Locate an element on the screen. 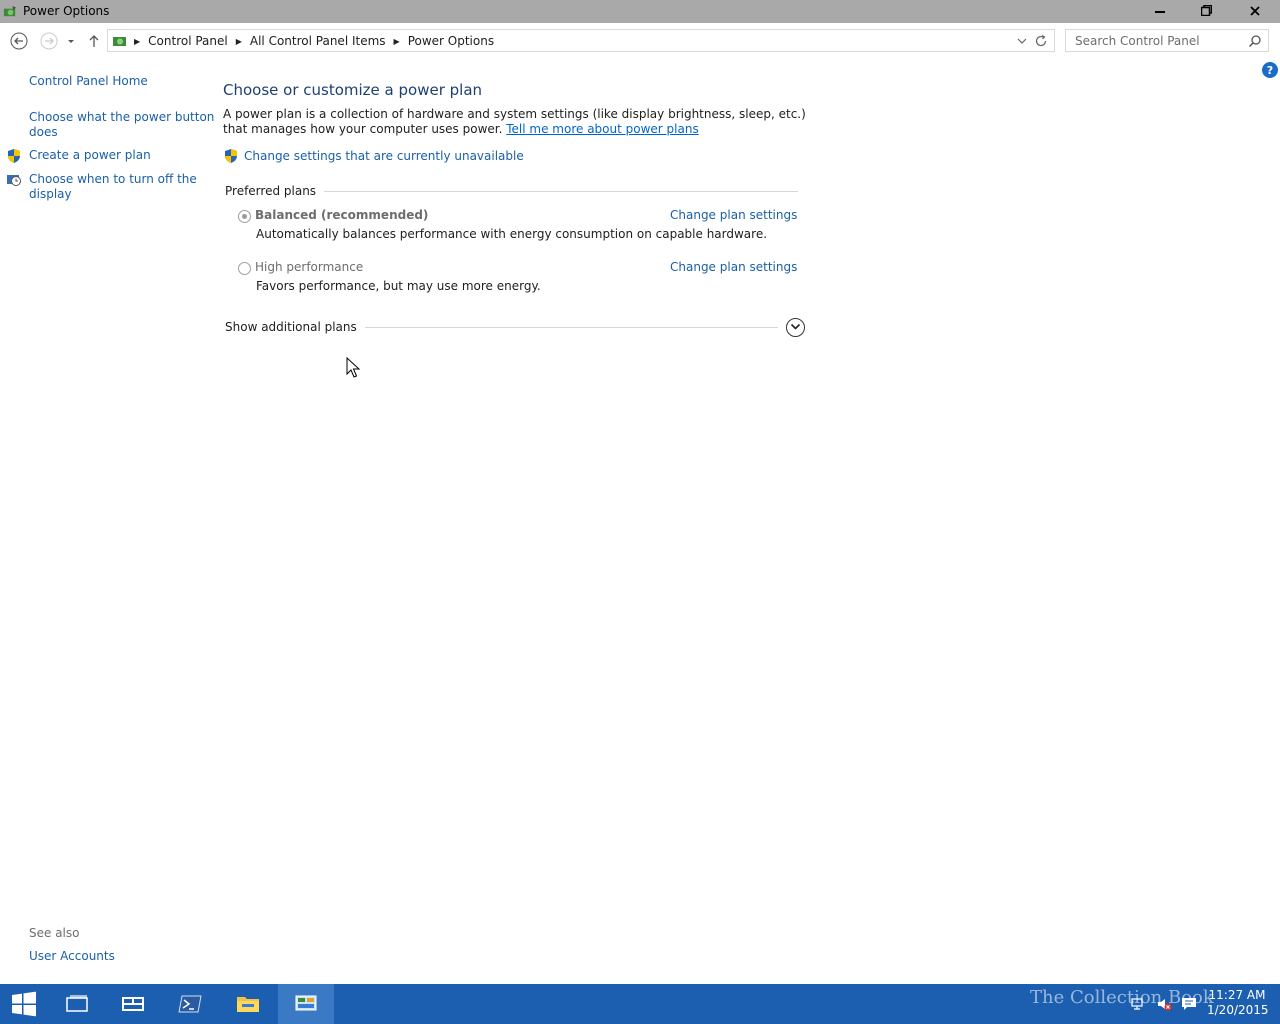 Image resolution: width=1280 pixels, height=1024 pixels. up-arrow-icon is located at coordinates (94, 41).